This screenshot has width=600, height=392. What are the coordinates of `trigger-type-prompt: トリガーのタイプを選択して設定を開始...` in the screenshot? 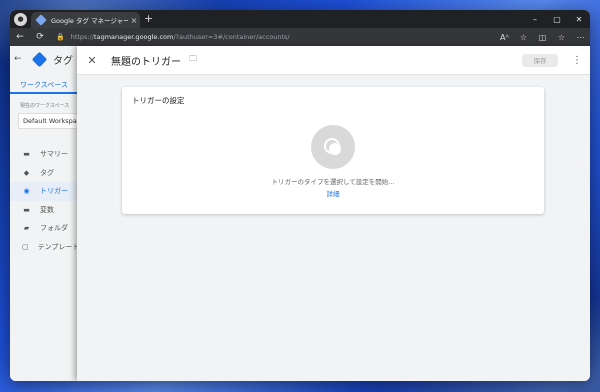 It's located at (333, 182).